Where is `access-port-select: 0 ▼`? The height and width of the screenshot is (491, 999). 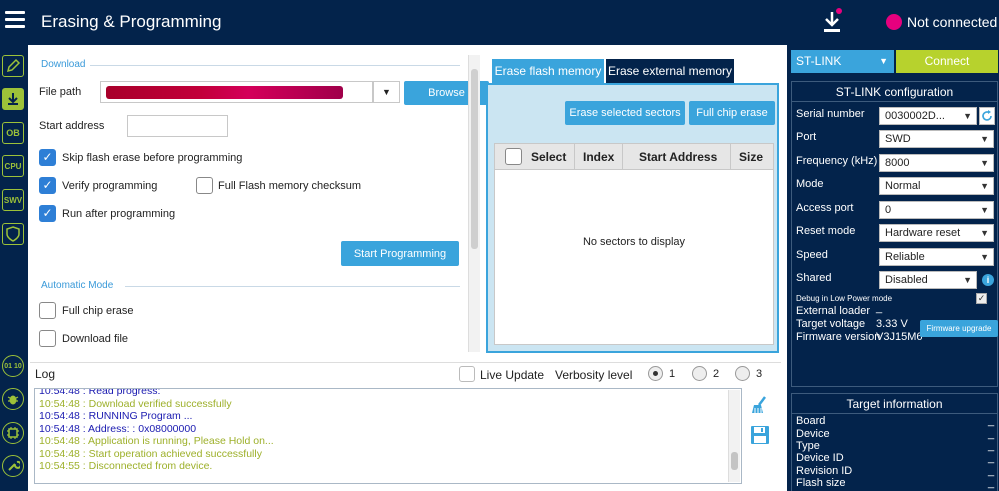
access-port-select: 0 ▼ is located at coordinates (936, 210).